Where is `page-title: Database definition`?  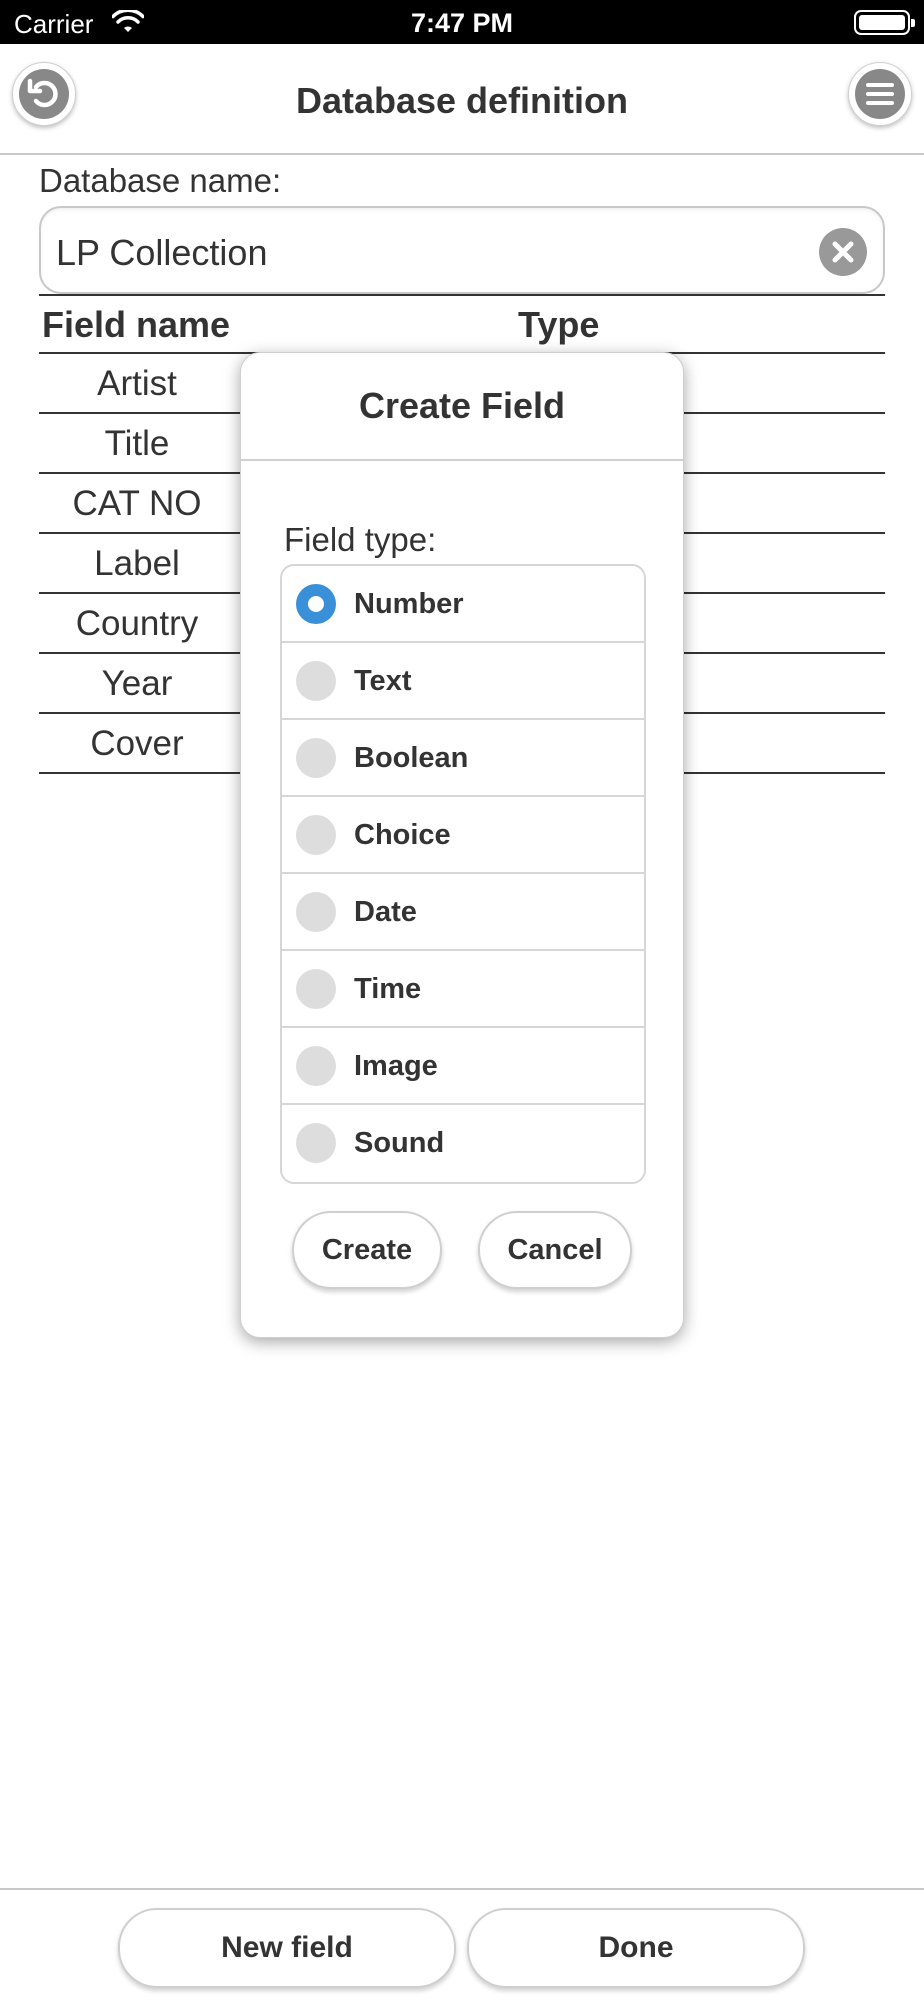
page-title: Database definition is located at coordinates (462, 100).